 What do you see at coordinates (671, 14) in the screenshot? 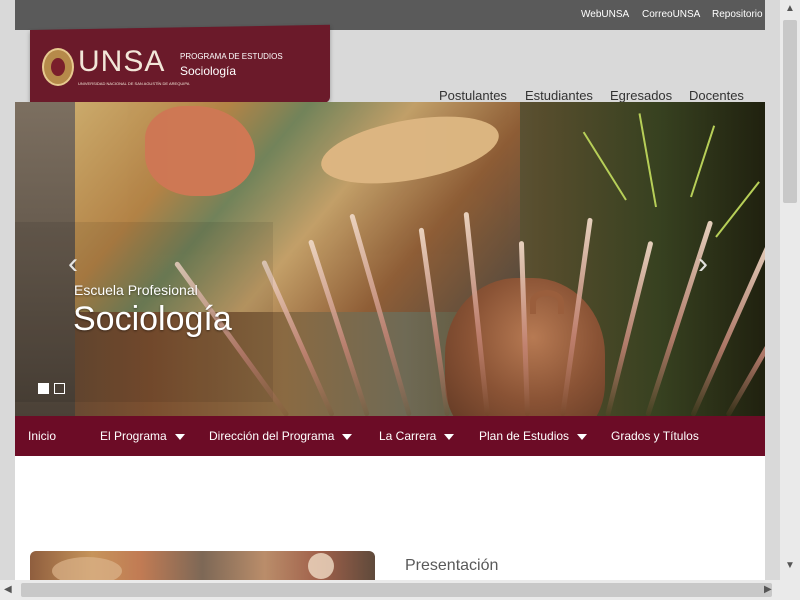
I see `topbar-link-correounsa: CorreoUNSA` at bounding box center [671, 14].